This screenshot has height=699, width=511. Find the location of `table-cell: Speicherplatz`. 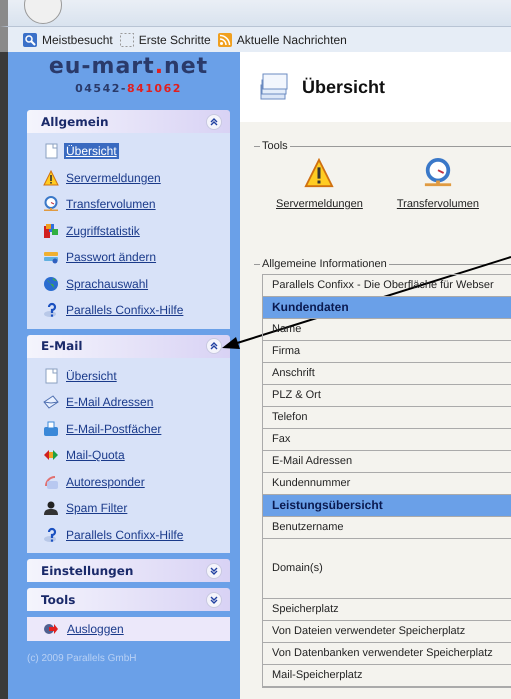

table-cell: Speicherplatz is located at coordinates (387, 610).